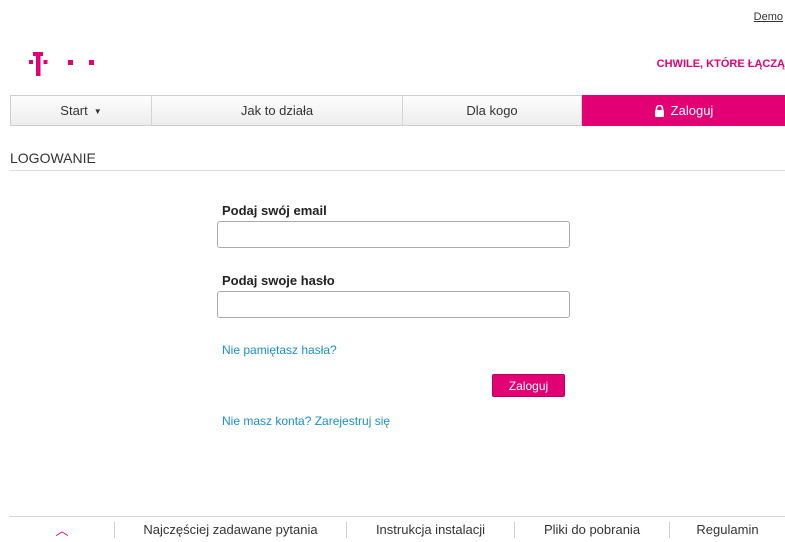 The image size is (785, 542). Describe the element at coordinates (62, 529) in the screenshot. I see `chevron-up-icon: ︿` at that location.